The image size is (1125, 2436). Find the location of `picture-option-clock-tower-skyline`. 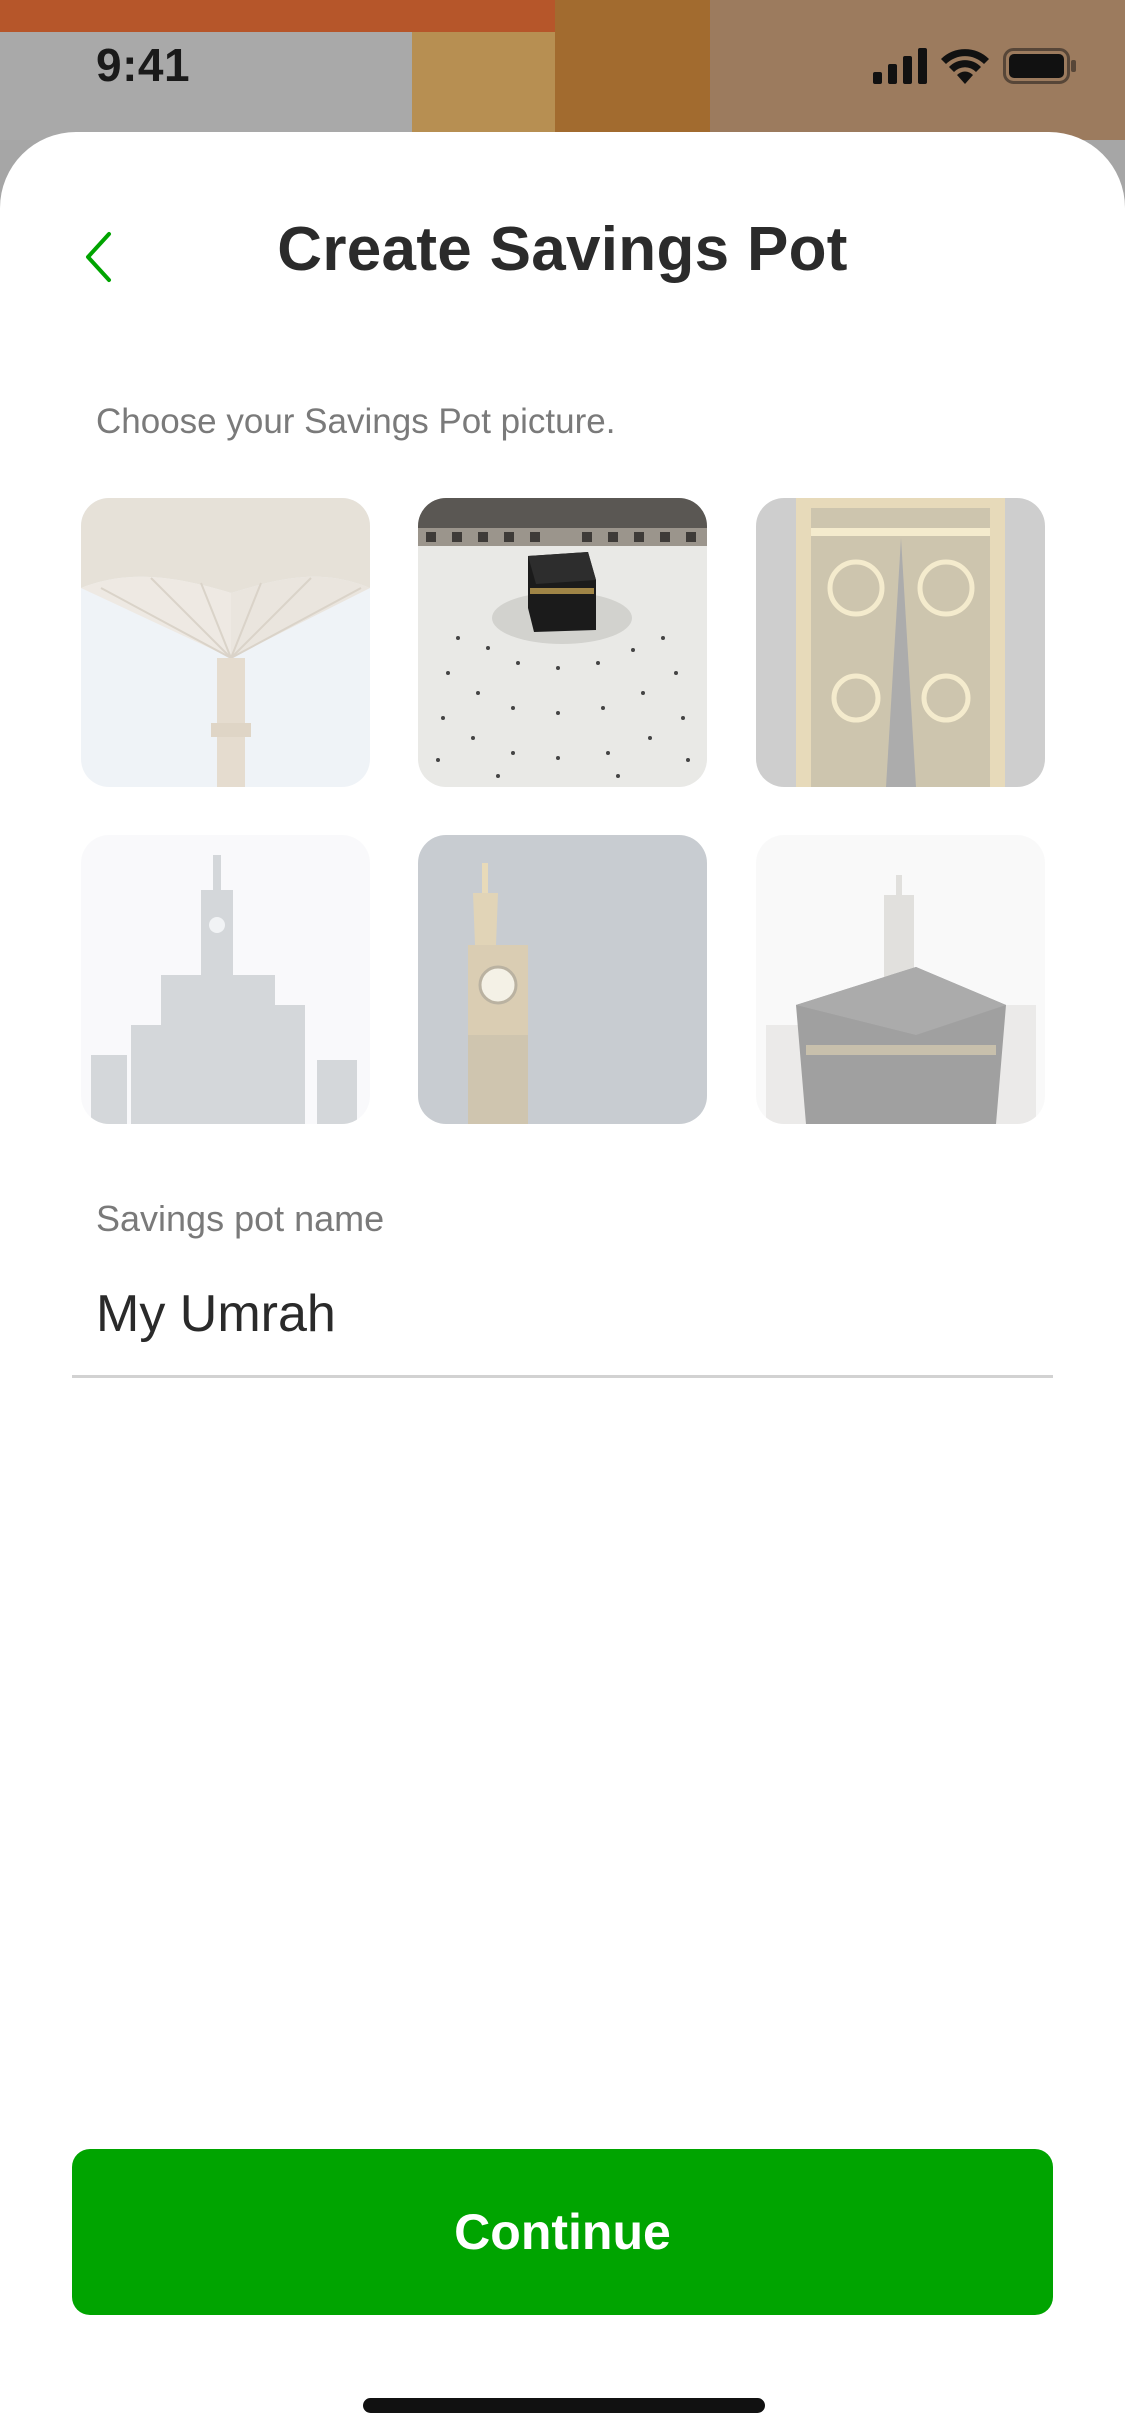

picture-option-clock-tower-skyline is located at coordinates (225, 979).